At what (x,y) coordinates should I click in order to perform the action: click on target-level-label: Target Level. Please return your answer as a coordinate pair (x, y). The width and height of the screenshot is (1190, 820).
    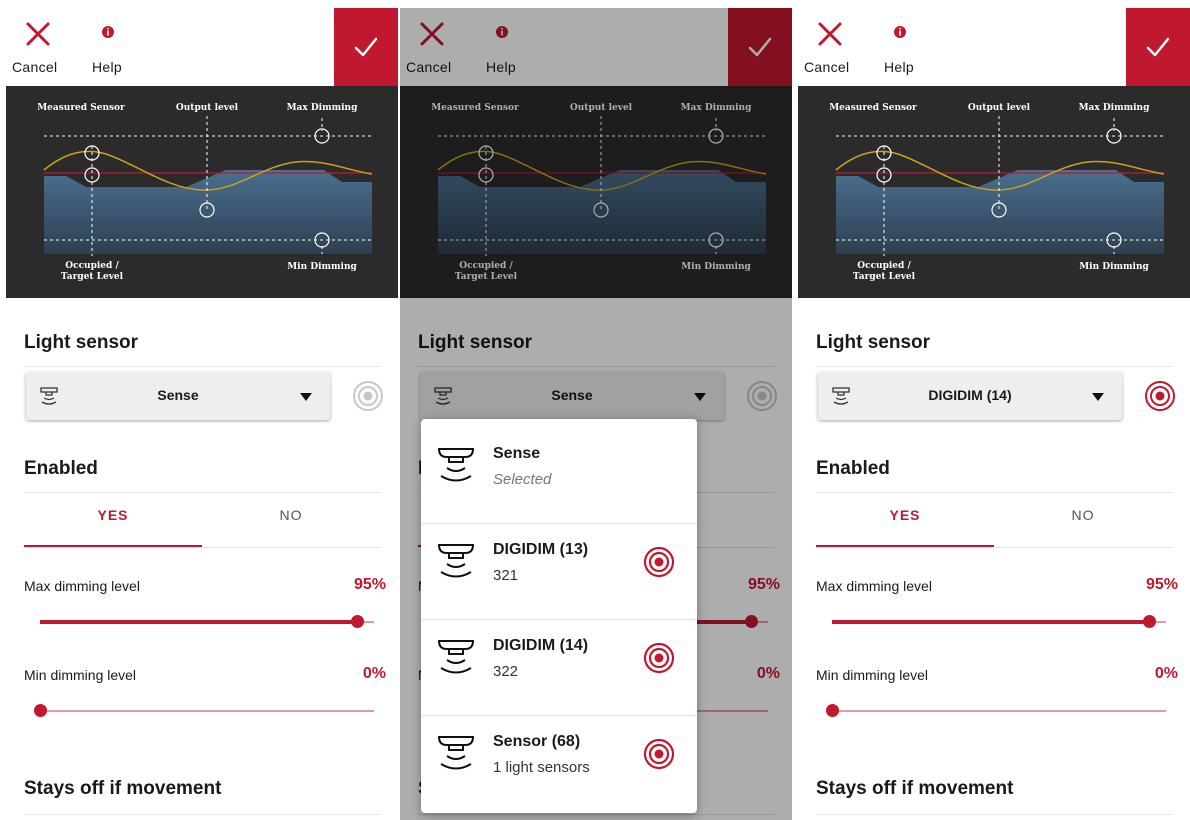
    Looking at the image, I should click on (884, 277).